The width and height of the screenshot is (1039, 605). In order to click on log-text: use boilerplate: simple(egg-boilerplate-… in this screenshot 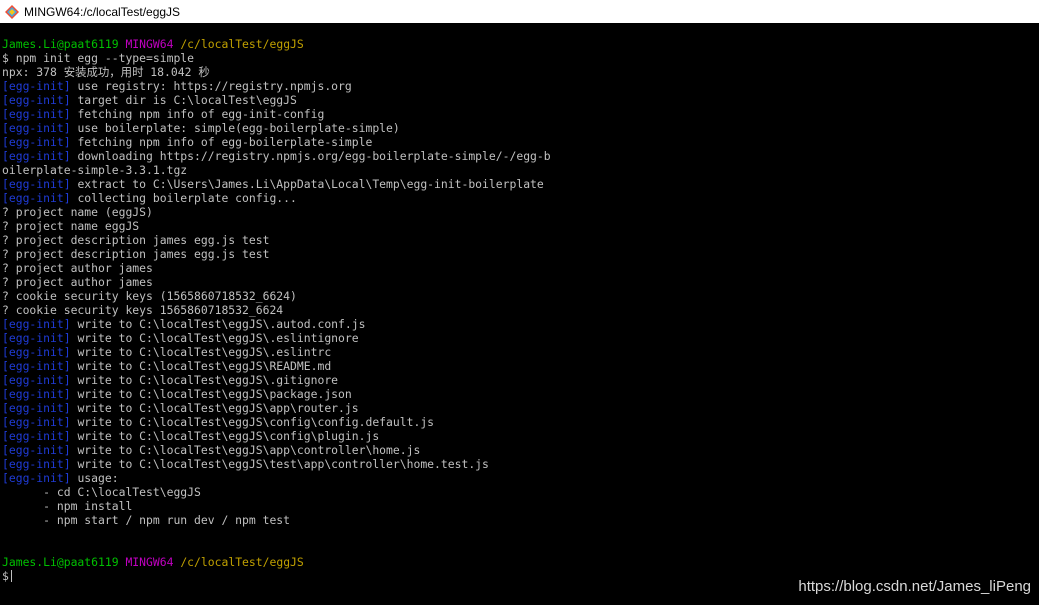, I will do `click(238, 128)`.